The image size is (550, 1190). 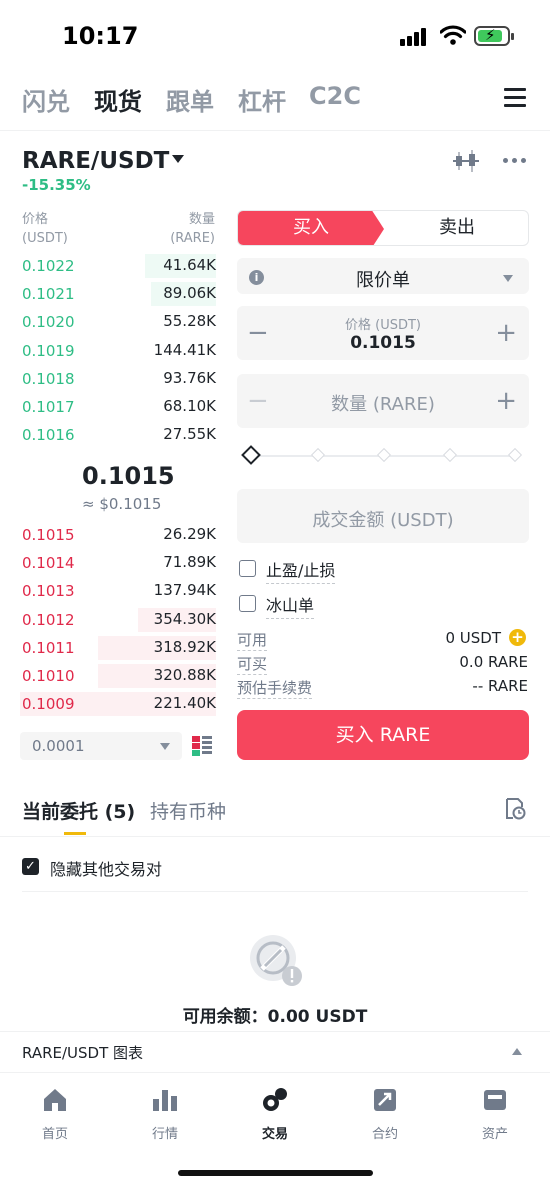 I want to click on price-input: − 价格 (USDT) 0.1015 +, so click(x=383, y=333).